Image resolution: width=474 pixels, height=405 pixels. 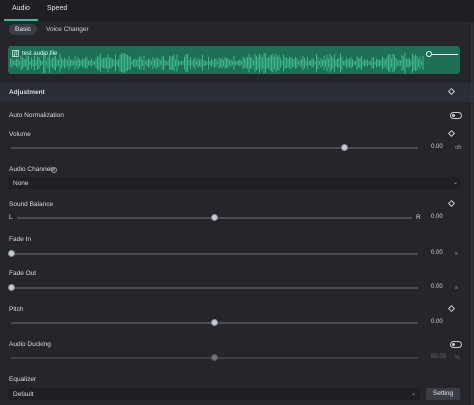 What do you see at coordinates (440, 217) in the screenshot?
I see `sound-balance-value: 0.00` at bounding box center [440, 217].